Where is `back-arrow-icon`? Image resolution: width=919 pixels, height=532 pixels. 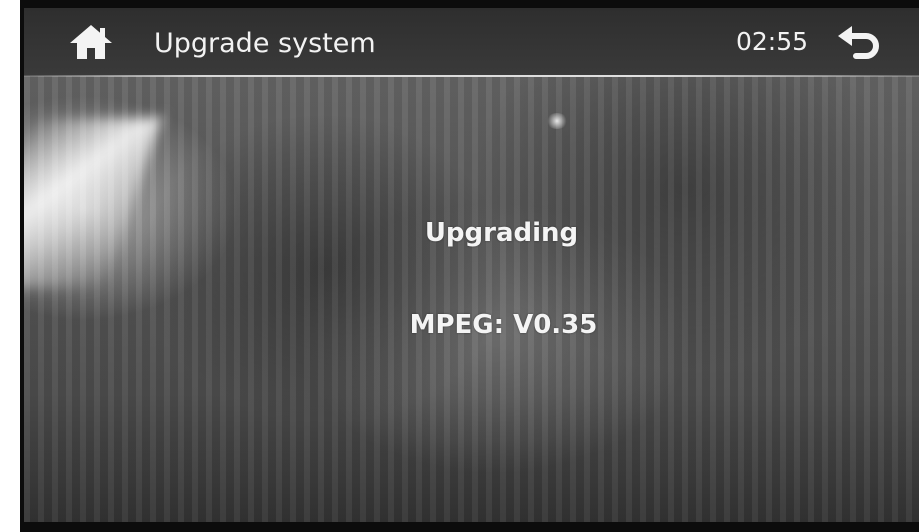 back-arrow-icon is located at coordinates (858, 42).